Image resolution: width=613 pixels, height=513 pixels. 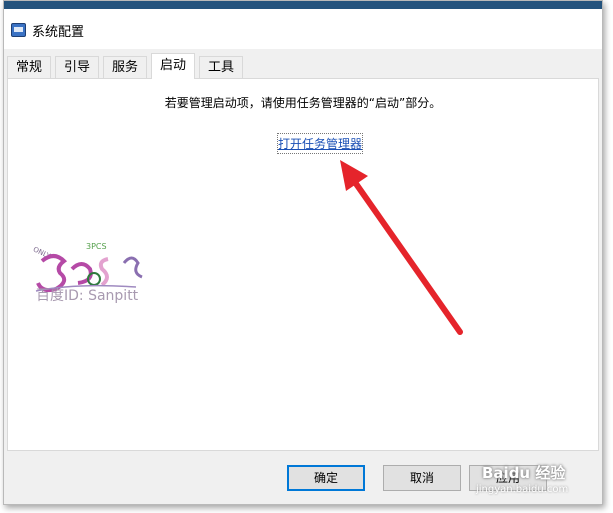 What do you see at coordinates (96, 246) in the screenshot?
I see `logo-3pcs-text: 3PCS` at bounding box center [96, 246].